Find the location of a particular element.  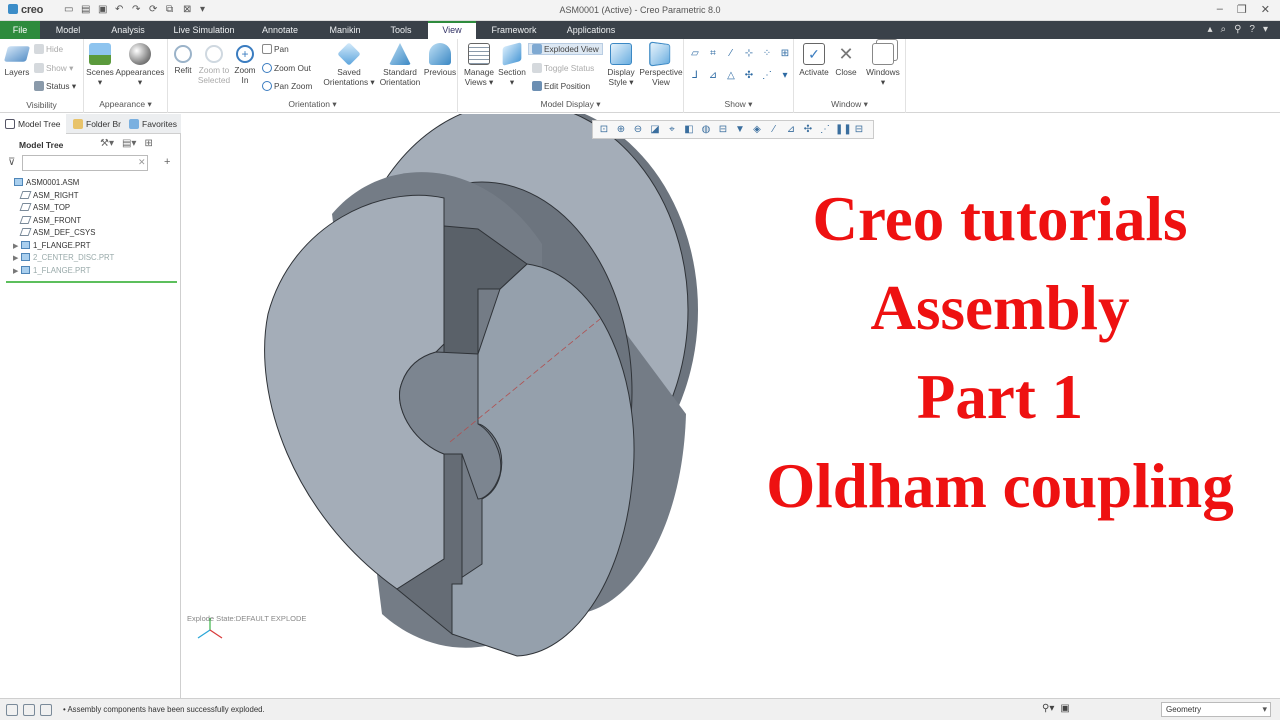

display-style-icon: ◧ is located at coordinates (689, 130).